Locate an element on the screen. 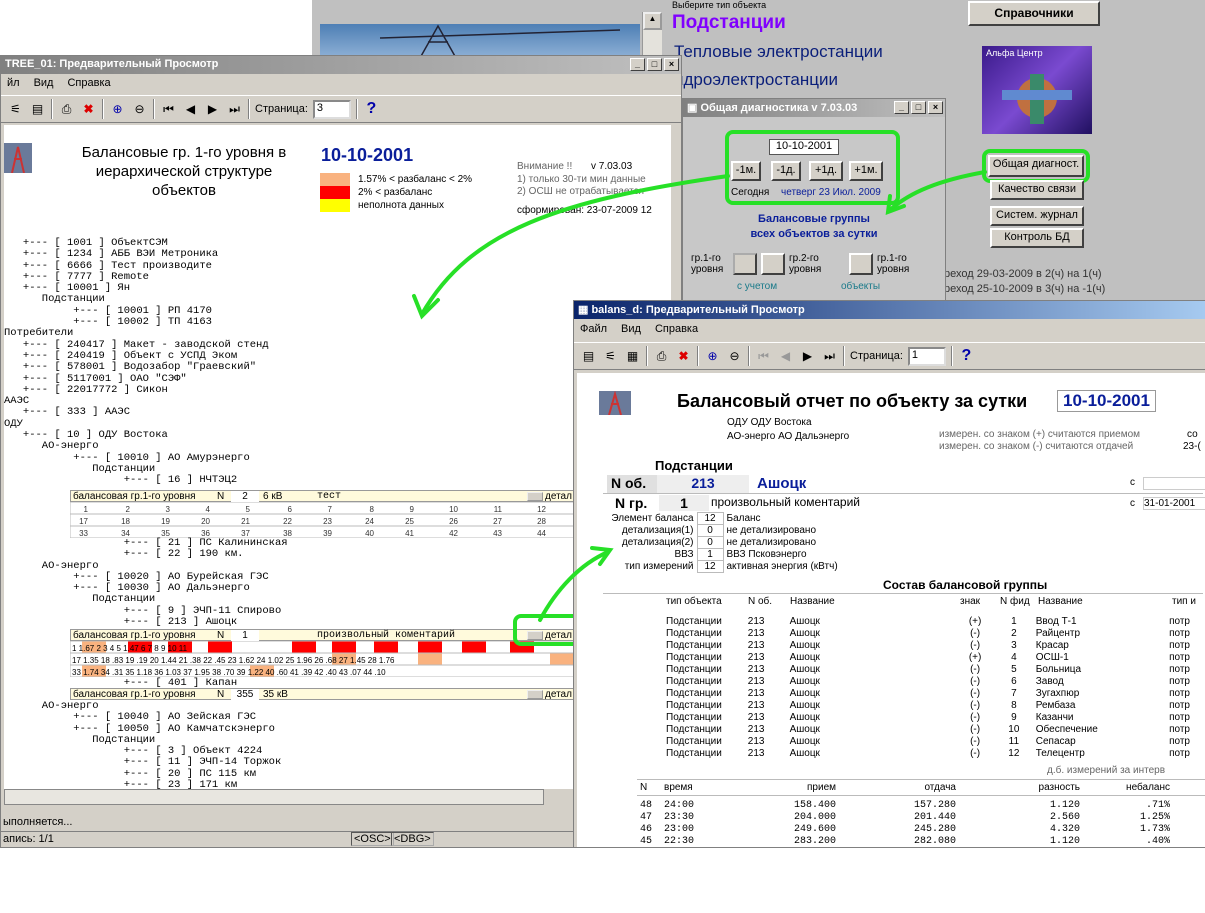 This screenshot has height=913, width=1205. c-label-2: с is located at coordinates (1132, 503).